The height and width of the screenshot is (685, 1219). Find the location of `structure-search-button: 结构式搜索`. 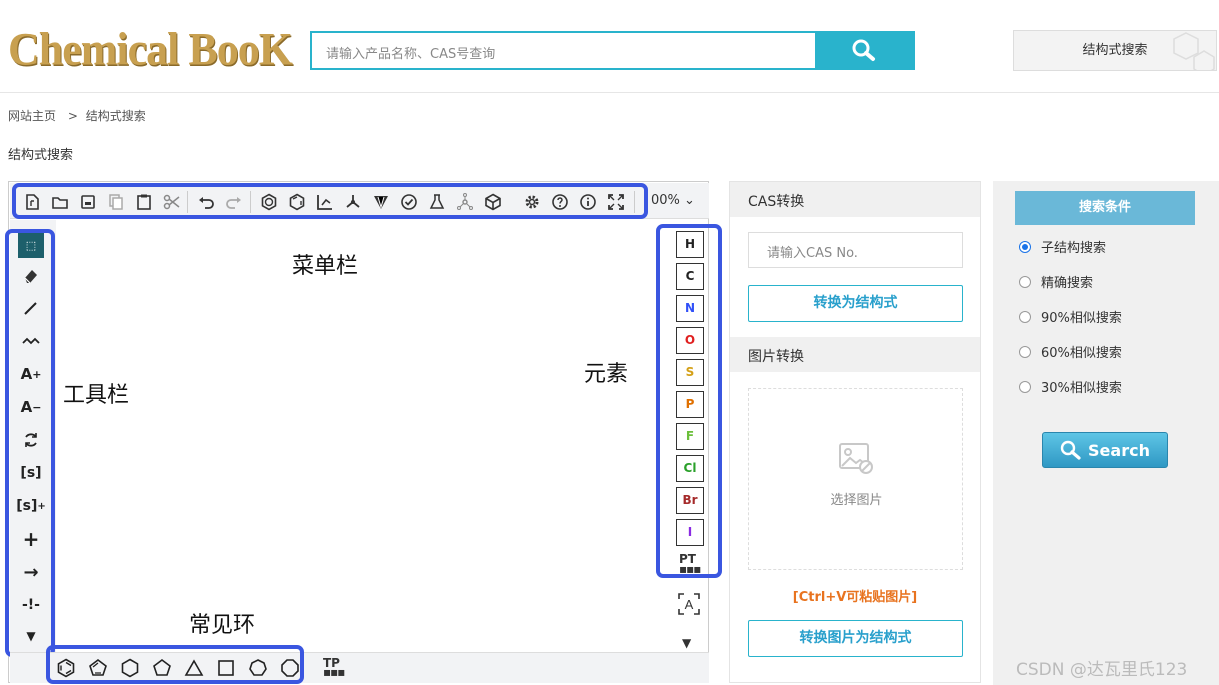

structure-search-button: 结构式搜索 is located at coordinates (1115, 50).